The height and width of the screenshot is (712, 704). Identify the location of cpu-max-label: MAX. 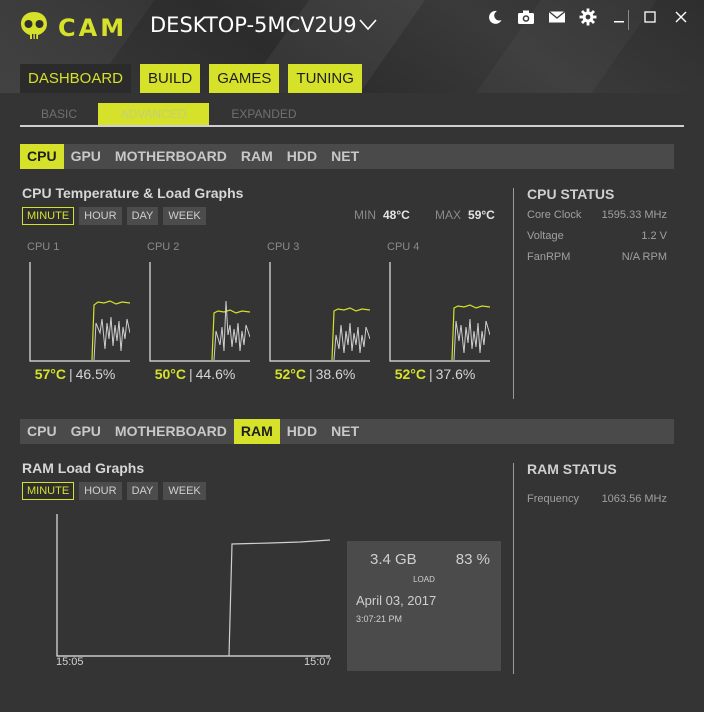
(448, 215).